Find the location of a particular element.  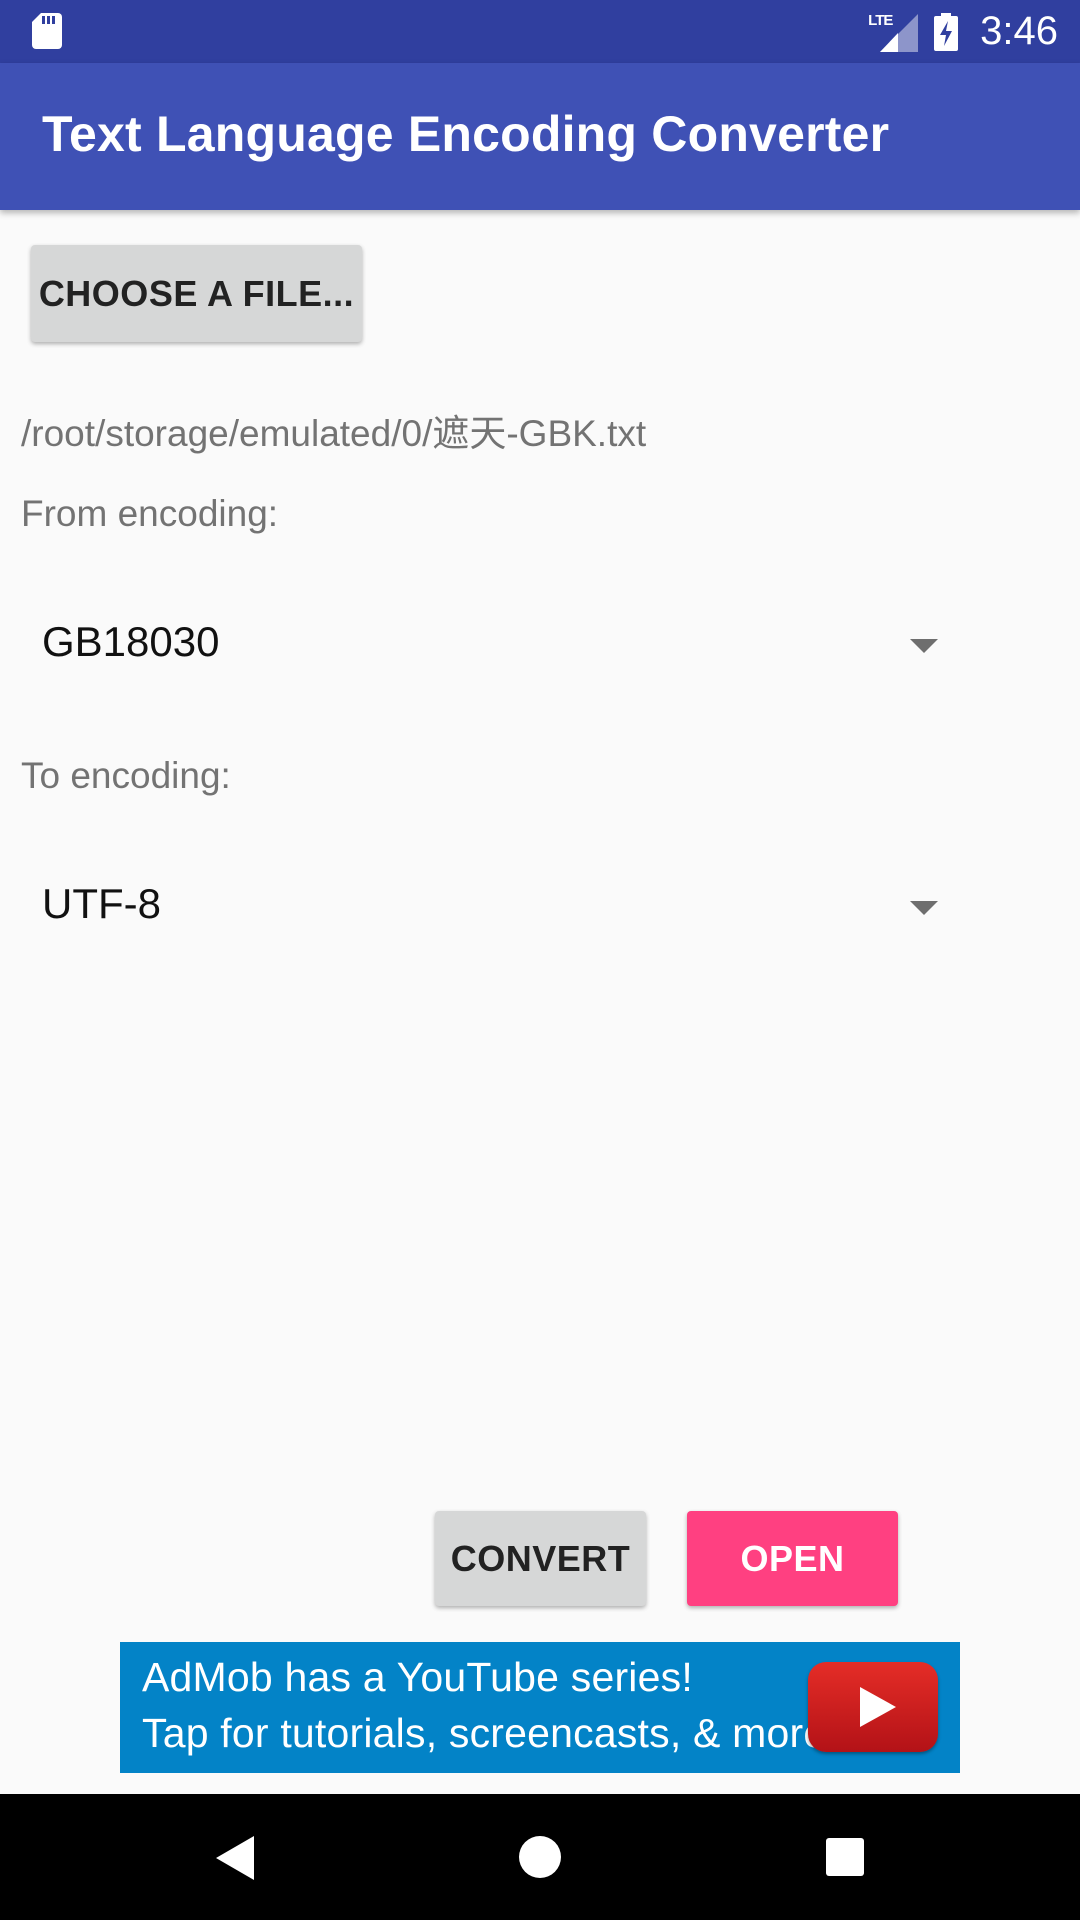

convert-button: CONVERT is located at coordinates (540, 1558).